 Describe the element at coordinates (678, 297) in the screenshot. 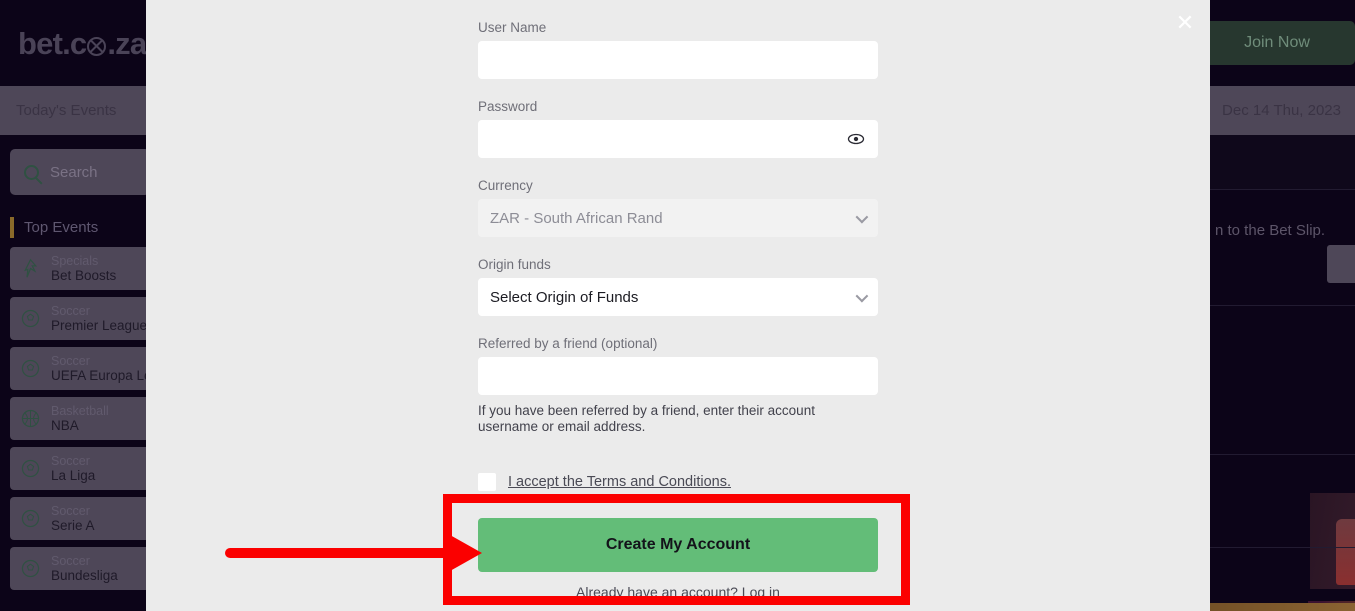

I see `origin-funds-select: Select Origin of Funds` at that location.